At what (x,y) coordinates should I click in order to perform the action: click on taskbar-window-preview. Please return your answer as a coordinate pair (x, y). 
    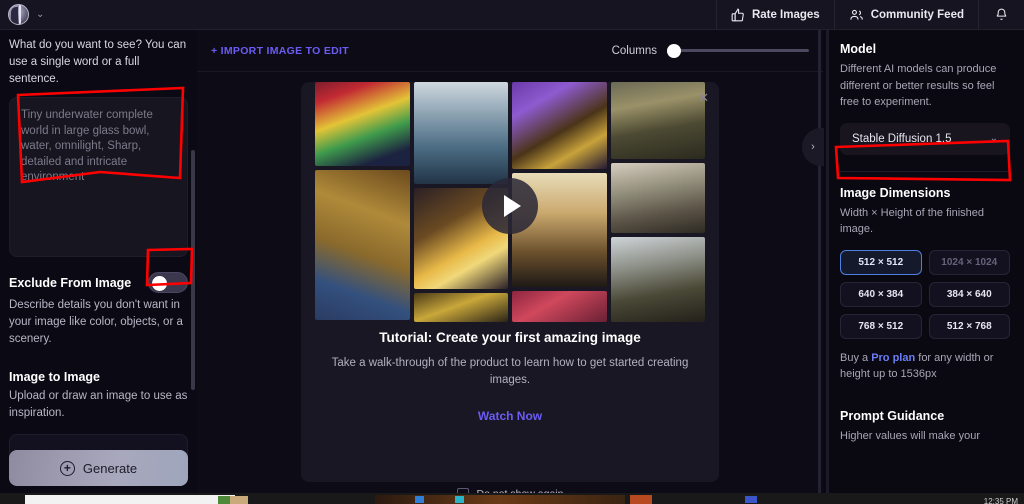
    Looking at the image, I should click on (130, 499).